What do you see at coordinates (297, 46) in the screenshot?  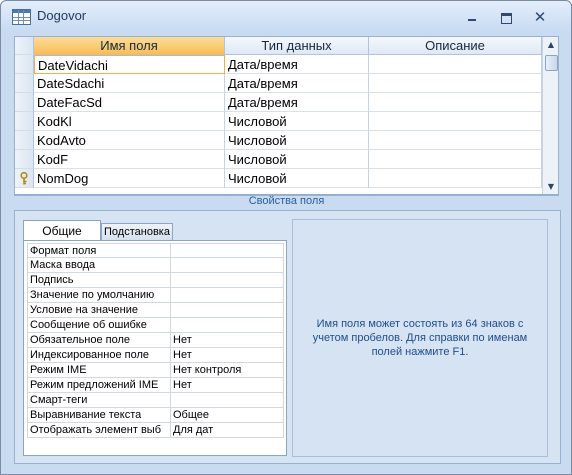 I see `column-header-data-type: Тип данных` at bounding box center [297, 46].